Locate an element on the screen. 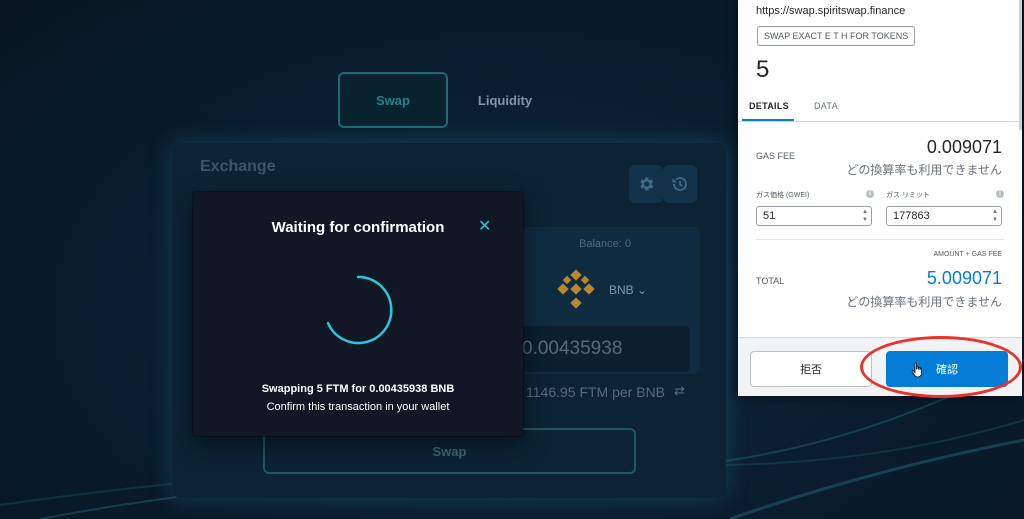 Image resolution: width=1024 pixels, height=519 pixels. divider is located at coordinates (880, 239).